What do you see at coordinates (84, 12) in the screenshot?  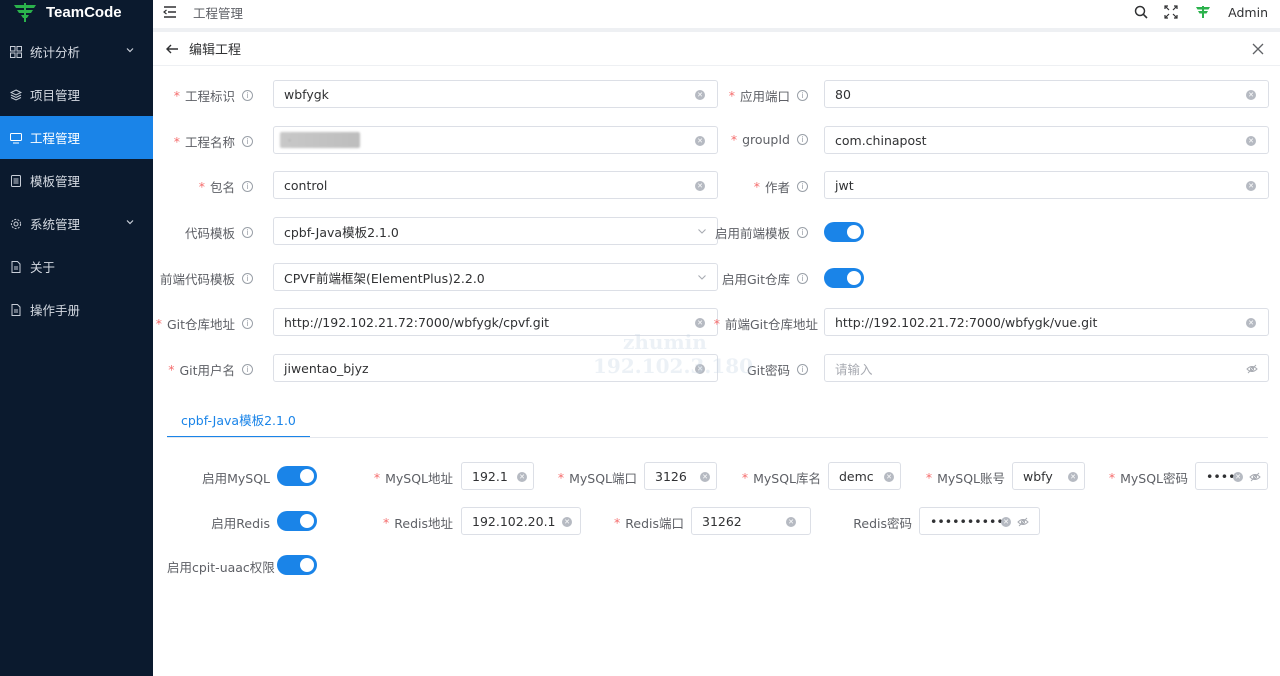 I see `logo-text: TeamCode` at bounding box center [84, 12].